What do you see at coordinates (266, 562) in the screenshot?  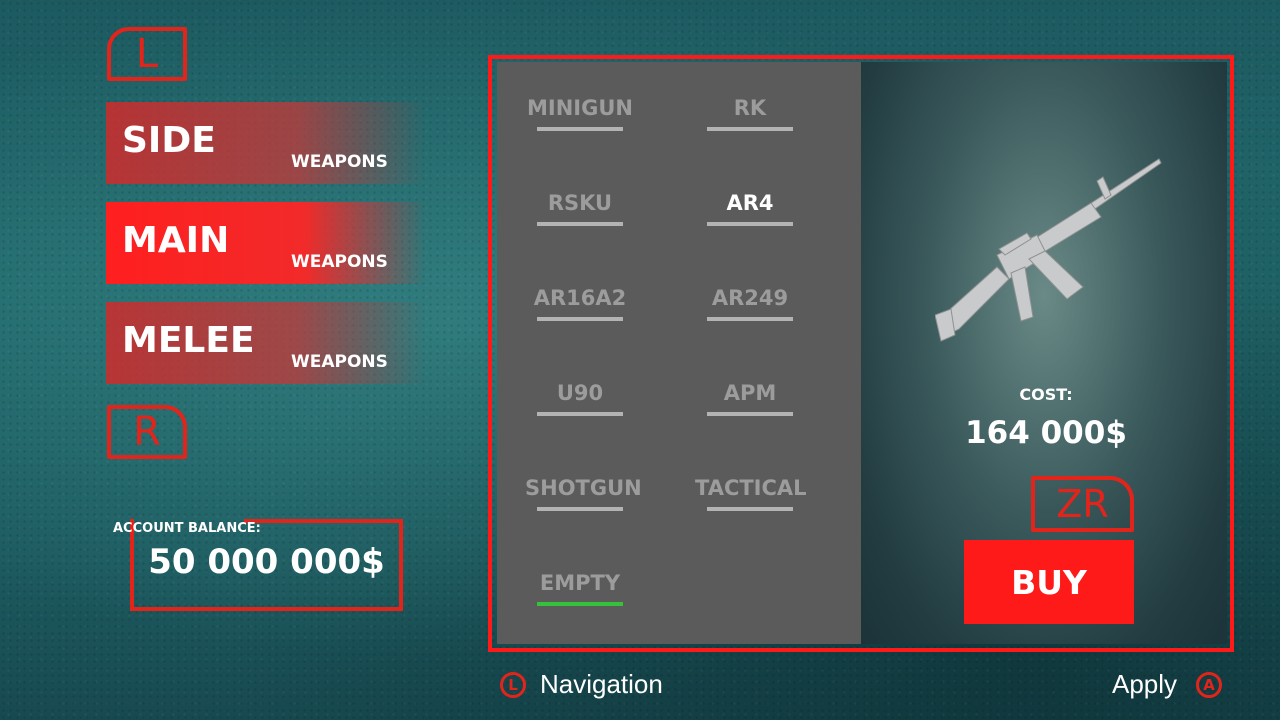 I see `account-balance-value: 50 000 000$` at bounding box center [266, 562].